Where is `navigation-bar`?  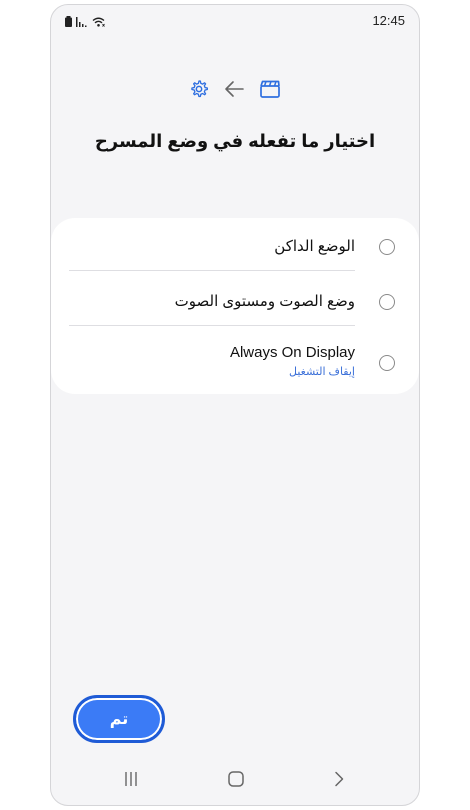 navigation-bar is located at coordinates (235, 781).